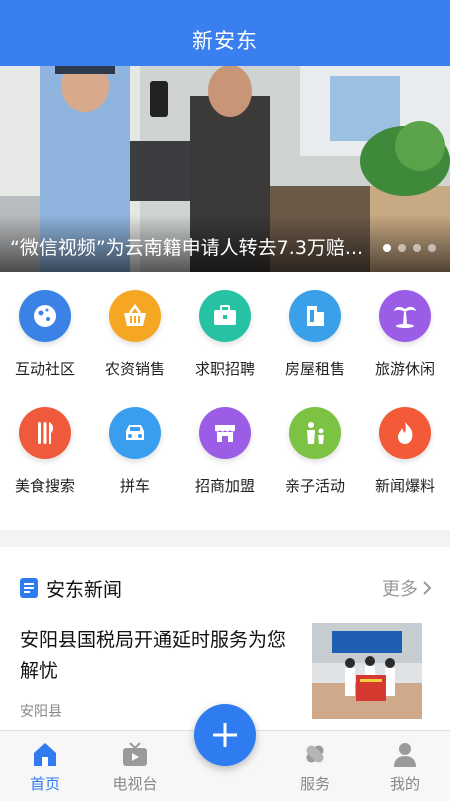 Image resolution: width=450 pixels, height=801 pixels. I want to click on page-title: 新安东, so click(225, 41).